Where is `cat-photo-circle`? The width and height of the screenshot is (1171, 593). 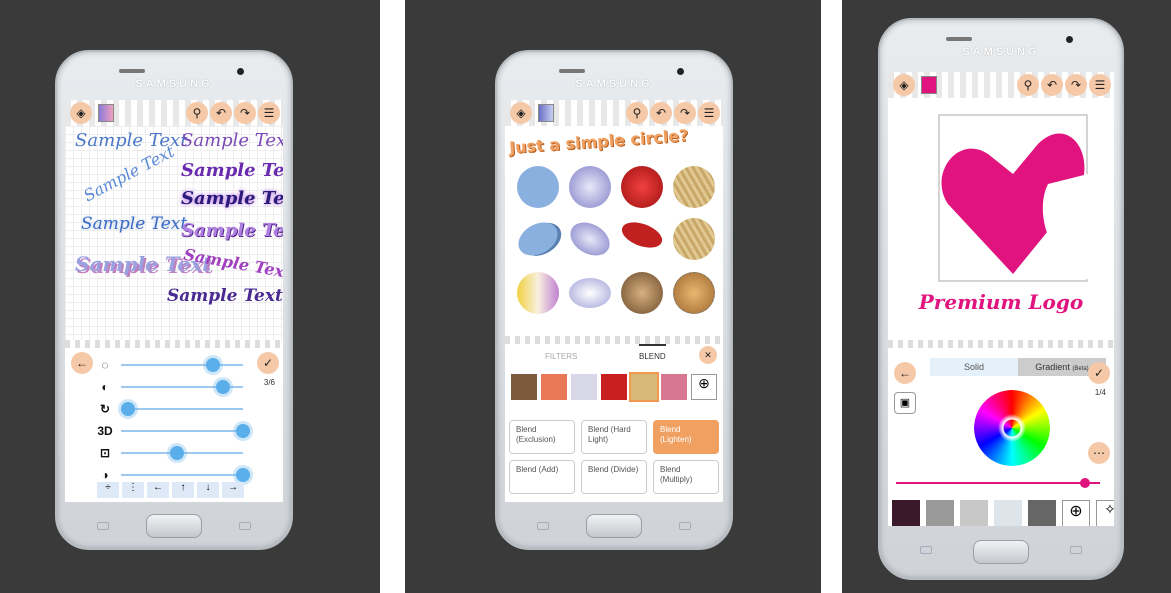
cat-photo-circle is located at coordinates (694, 293).